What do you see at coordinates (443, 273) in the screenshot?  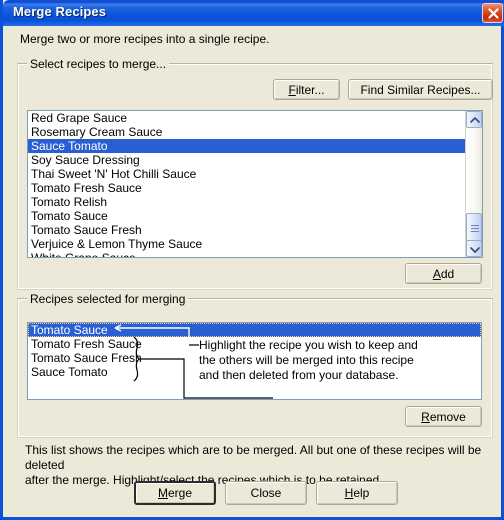 I see `add-button: Add` at bounding box center [443, 273].